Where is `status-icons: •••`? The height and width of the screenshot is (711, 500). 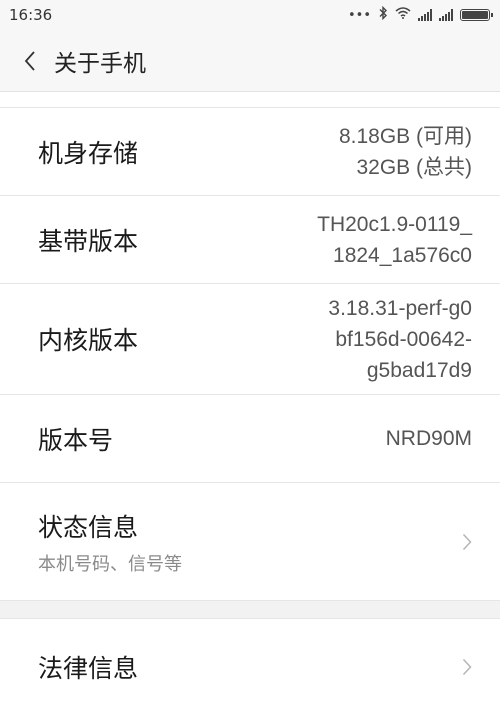 status-icons: ••• is located at coordinates (420, 14).